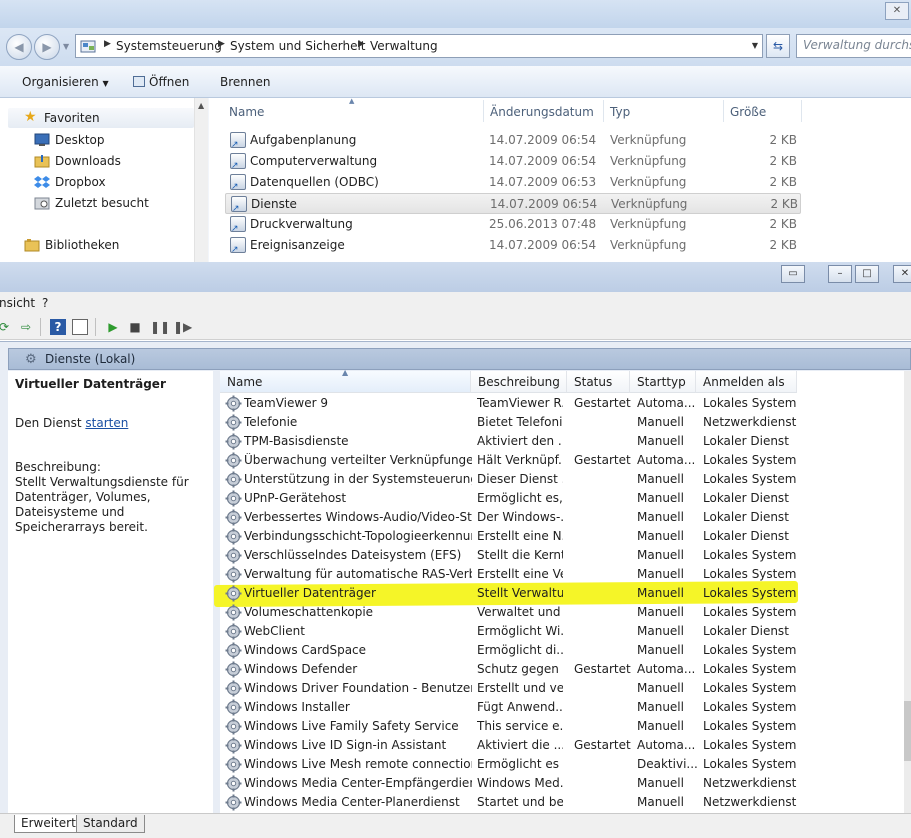 The image size is (911, 838). What do you see at coordinates (48, 824) in the screenshot?
I see `tab-extended: Erweitert` at bounding box center [48, 824].